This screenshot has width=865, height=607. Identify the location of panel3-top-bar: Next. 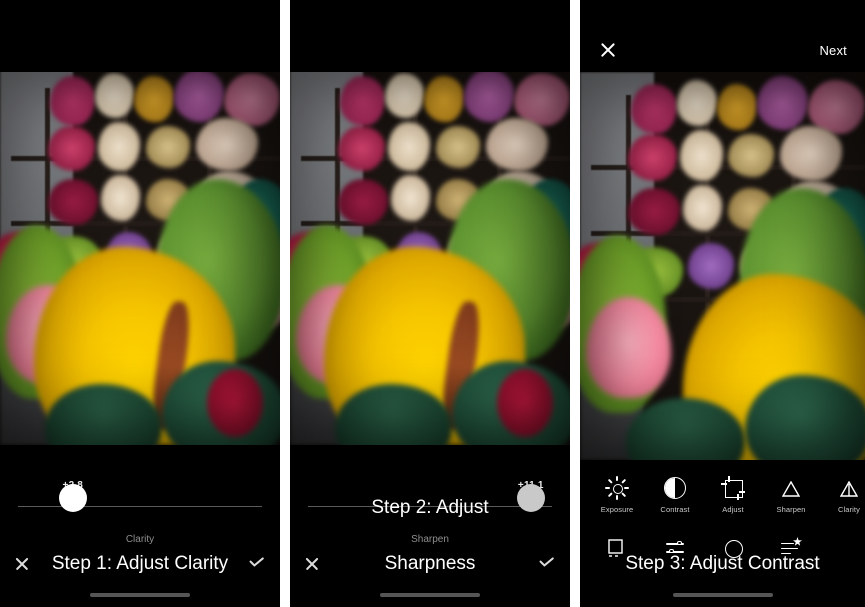
(722, 36).